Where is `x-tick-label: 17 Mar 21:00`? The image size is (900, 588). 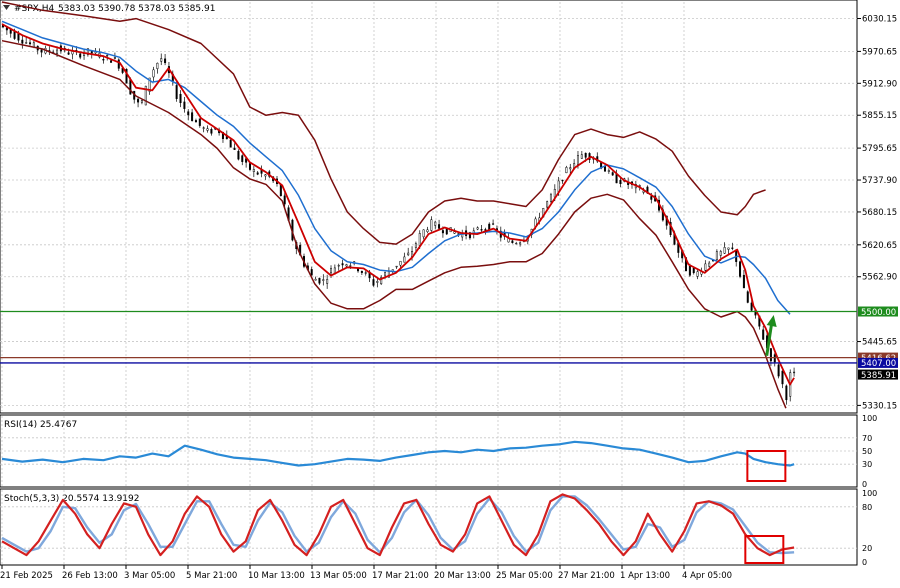
x-tick-label: 17 Mar 21:00 is located at coordinates (400, 576).